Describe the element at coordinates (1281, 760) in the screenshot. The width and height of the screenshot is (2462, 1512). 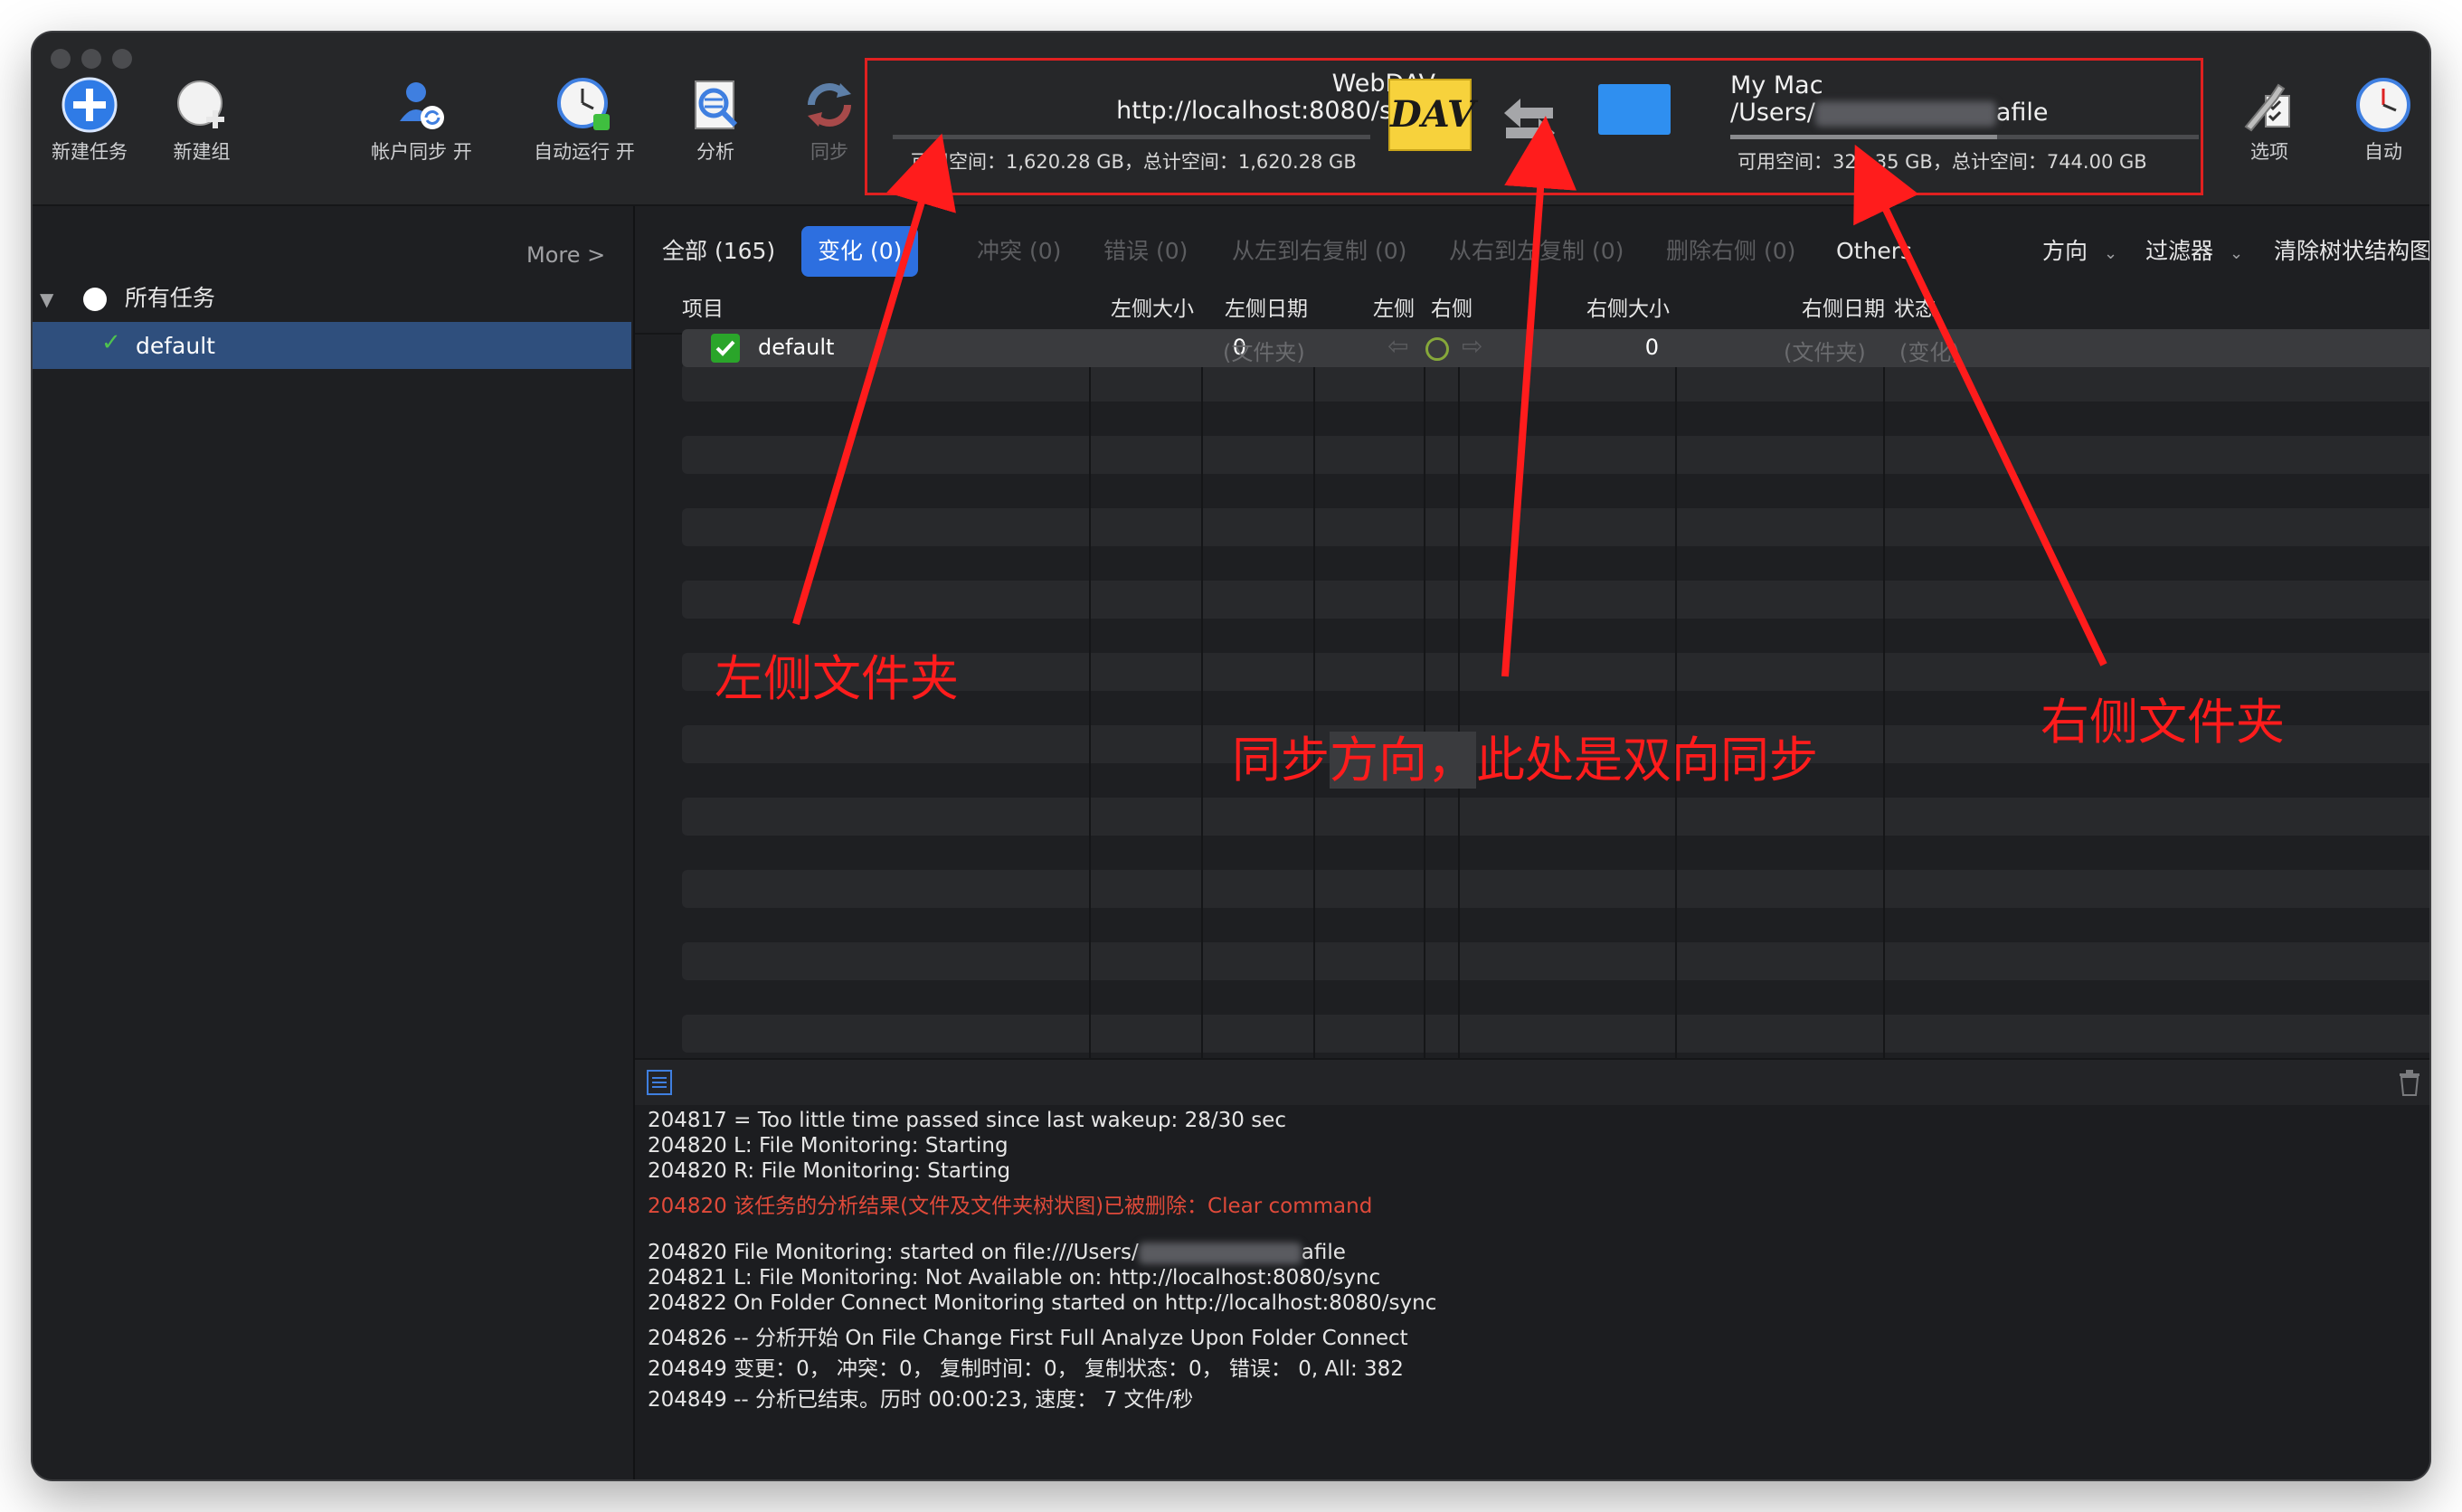
I see `annotation-direction-a: 同步` at that location.